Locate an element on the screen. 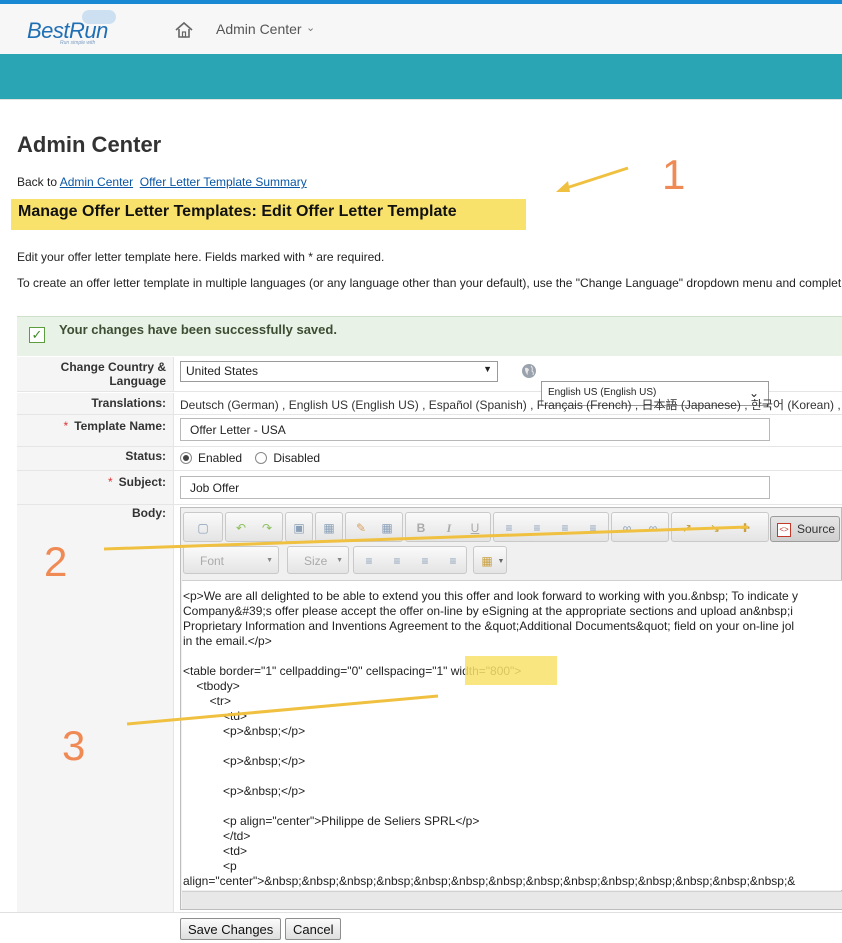 Image resolution: width=842 pixels, height=943 pixels. translations-label: Translations: is located at coordinates (128, 403).